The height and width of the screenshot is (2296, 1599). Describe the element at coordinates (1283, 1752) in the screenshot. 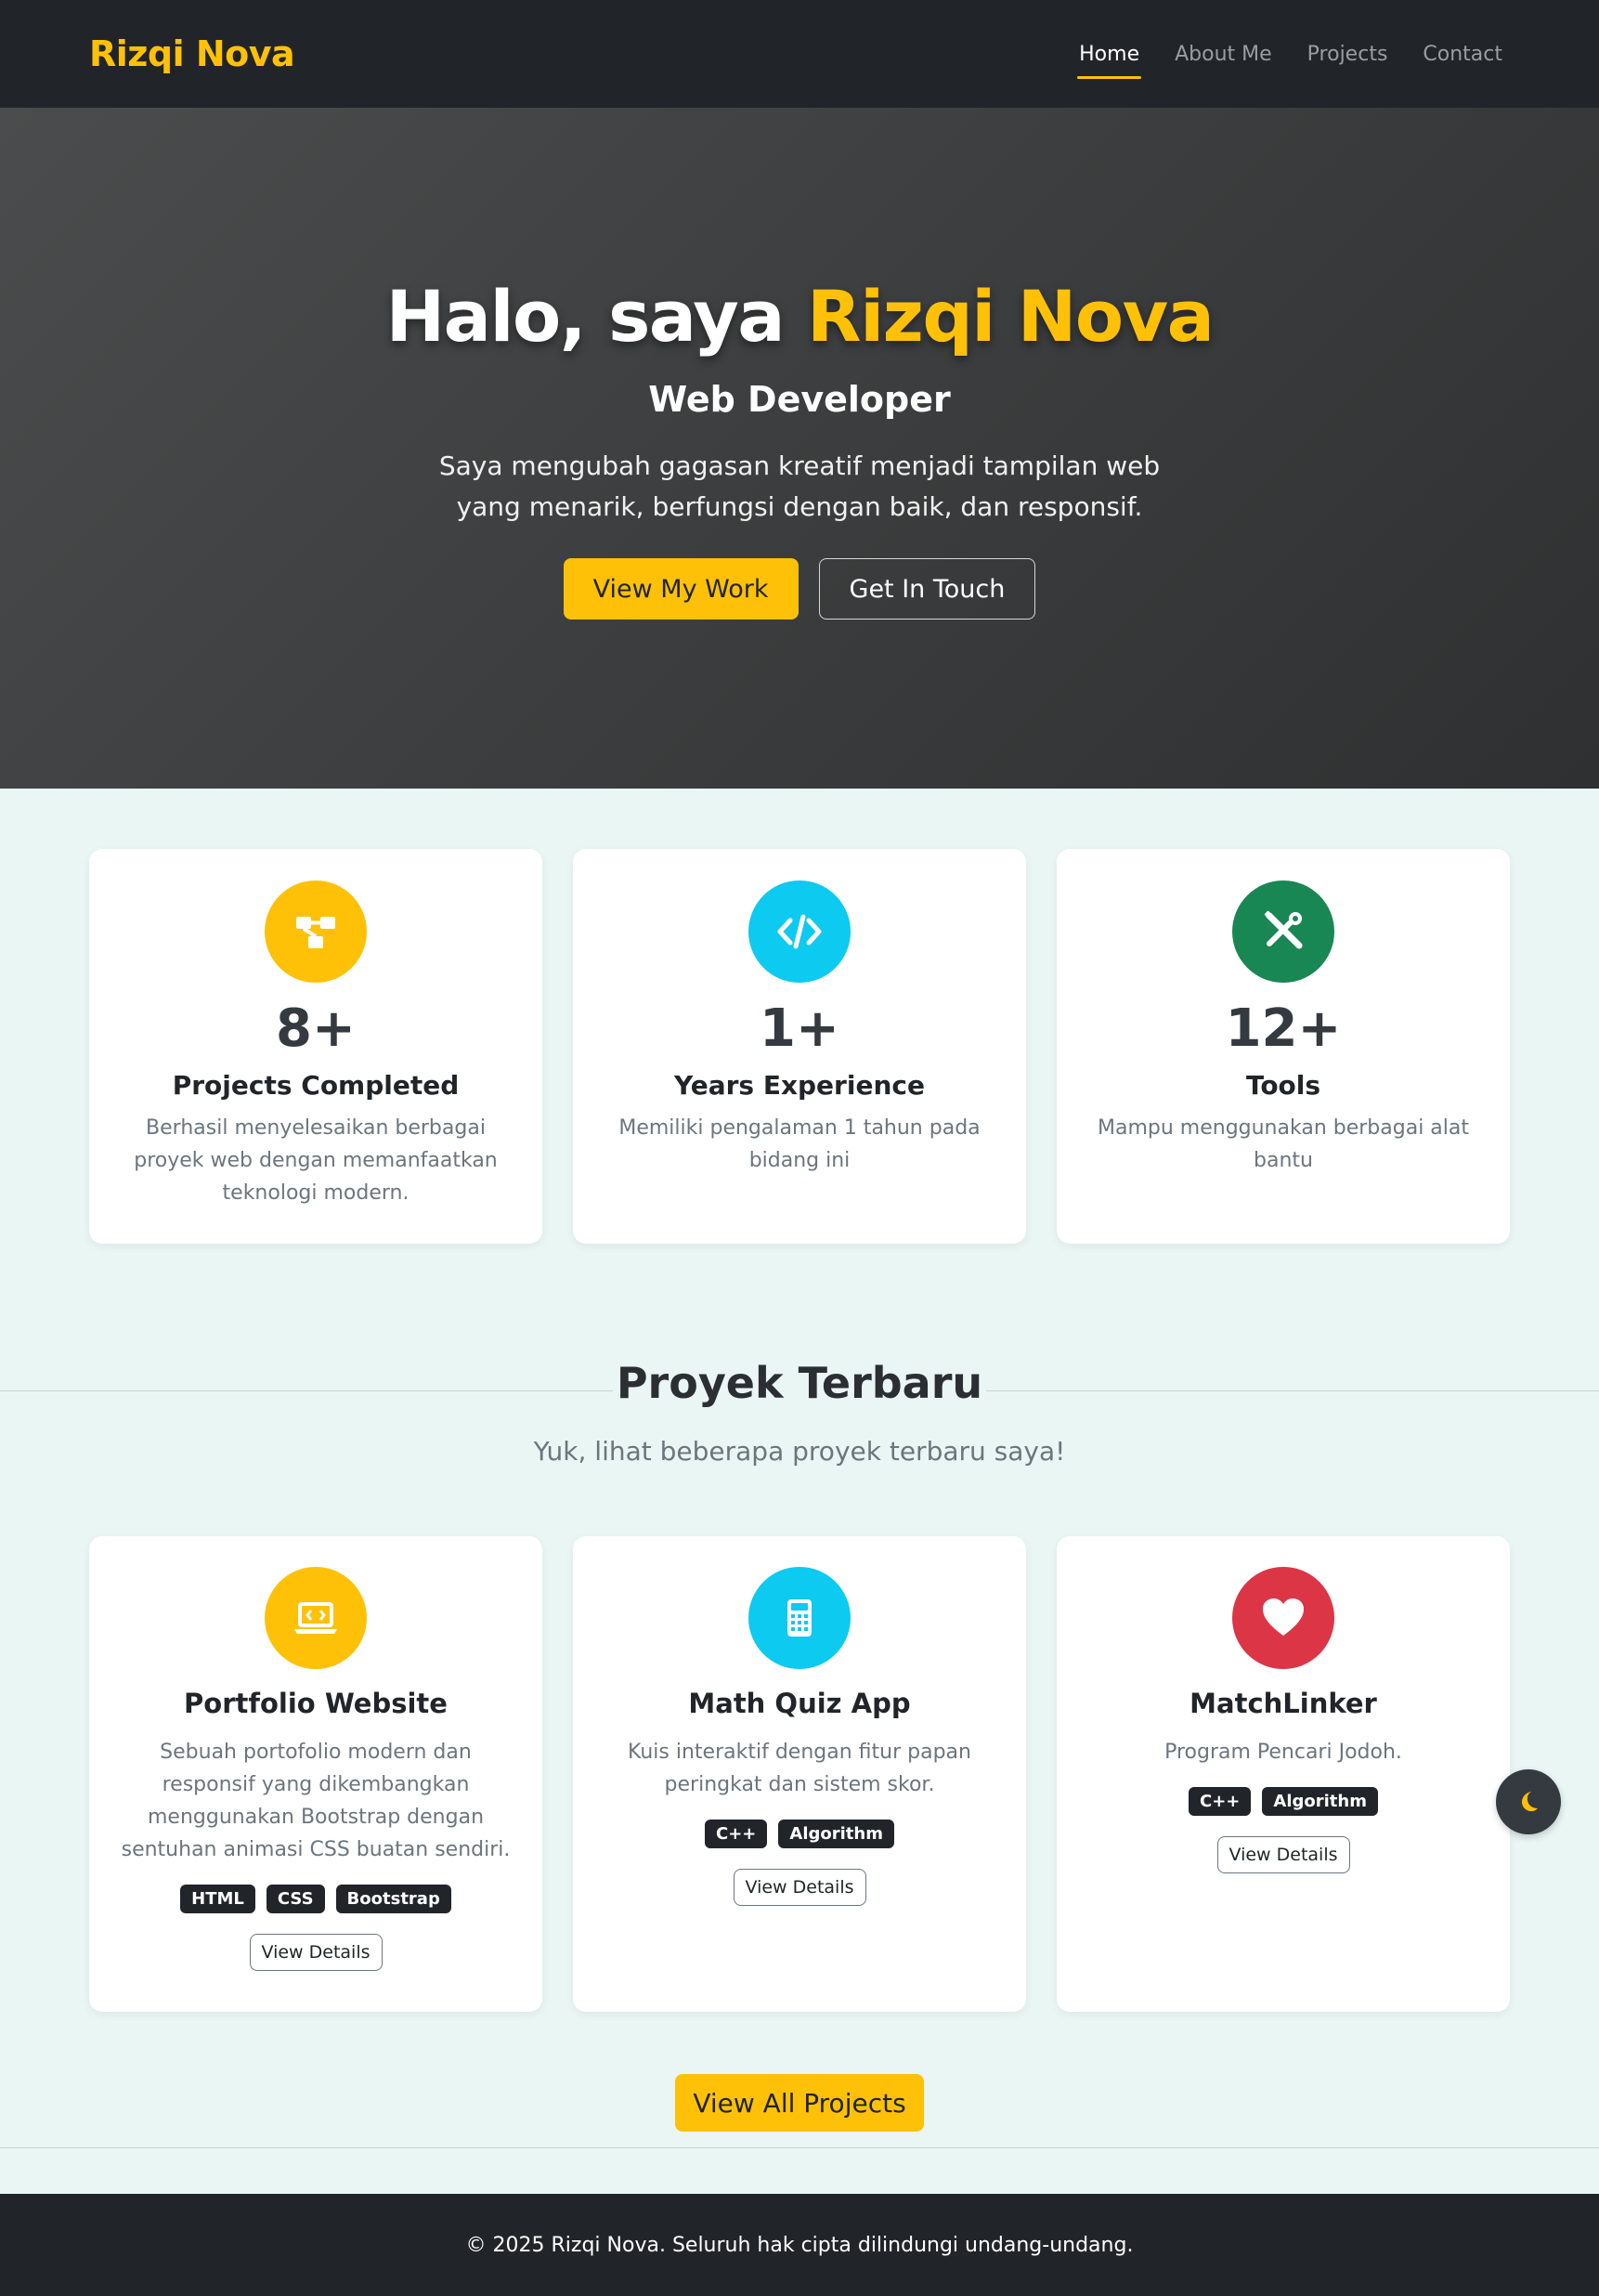

I see `project-description: Program Pencari Jodoh.` at that location.